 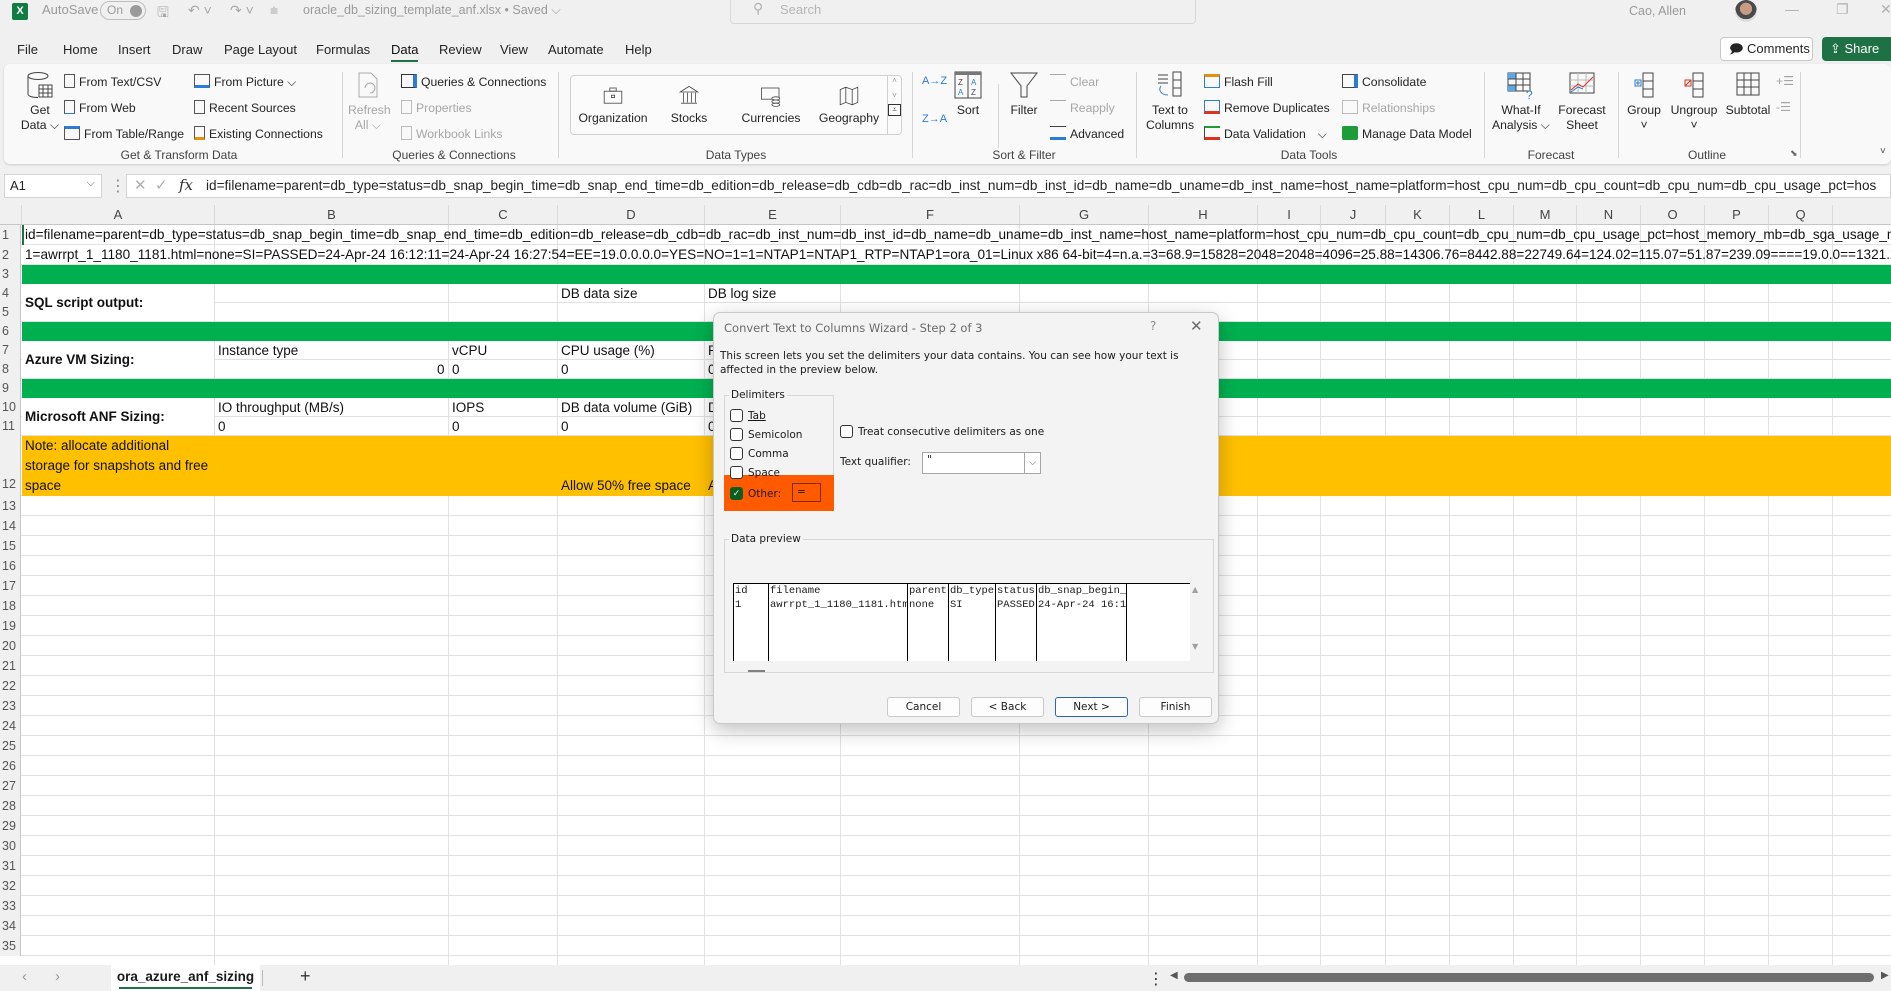 I want to click on horizontal-scrollbar-thumb, so click(x=1529, y=977).